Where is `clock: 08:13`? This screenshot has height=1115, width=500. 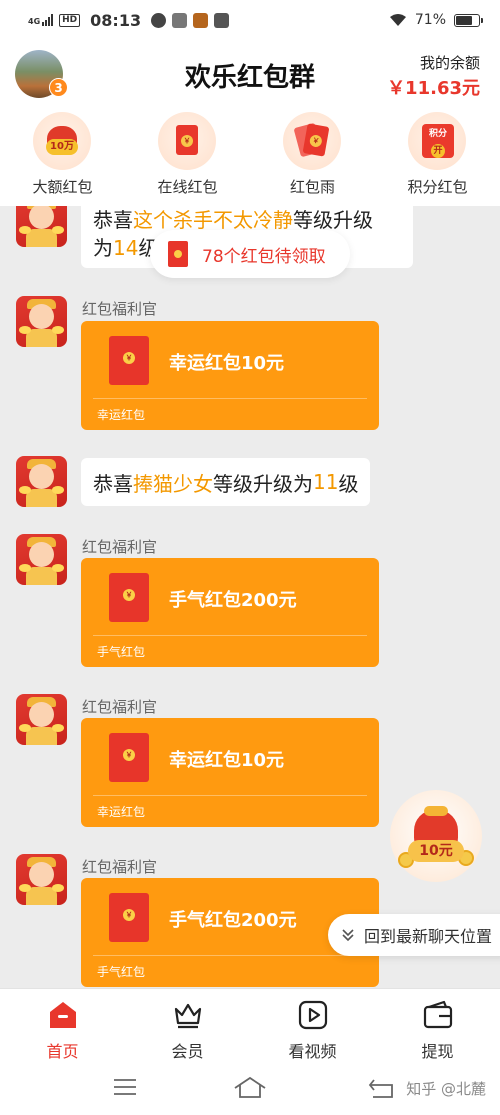 clock: 08:13 is located at coordinates (116, 20).